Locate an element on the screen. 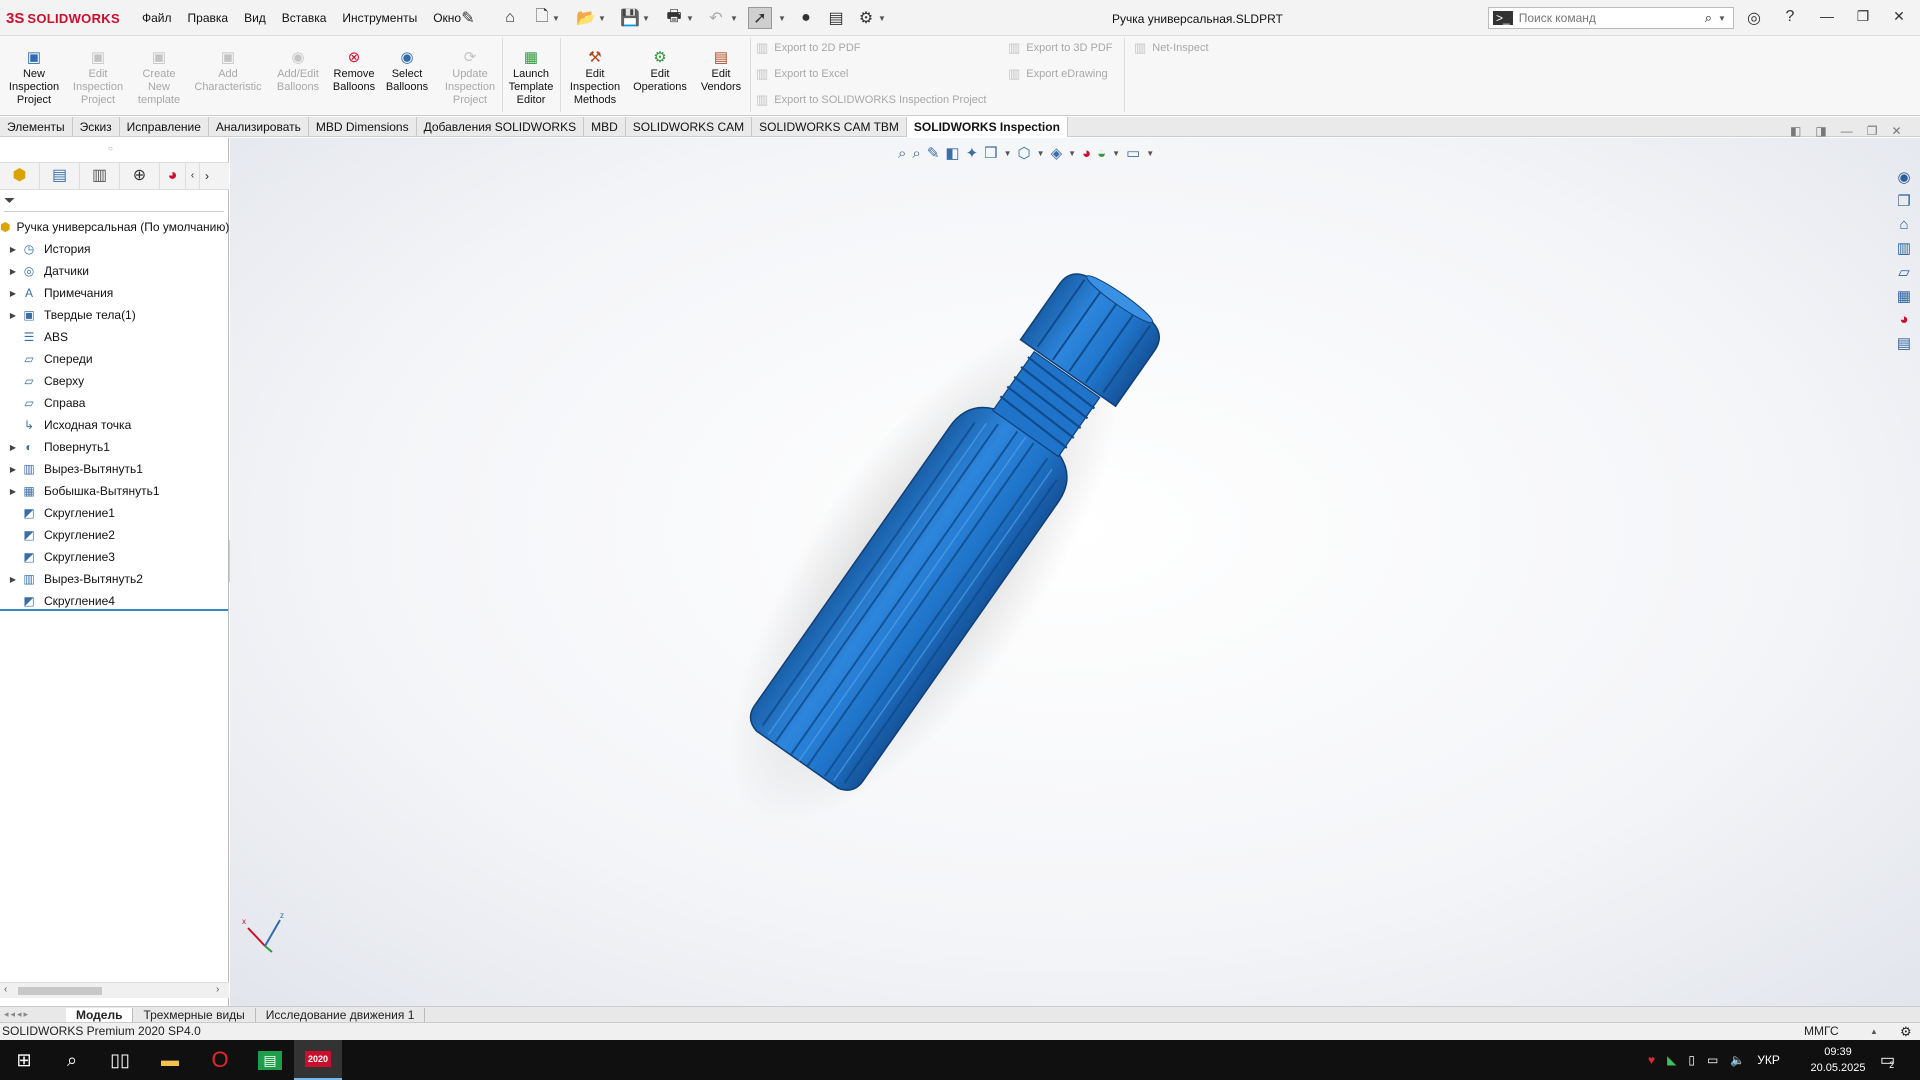 The image size is (1920, 1080). windows-start-icon: ⊞ is located at coordinates (24, 1060).